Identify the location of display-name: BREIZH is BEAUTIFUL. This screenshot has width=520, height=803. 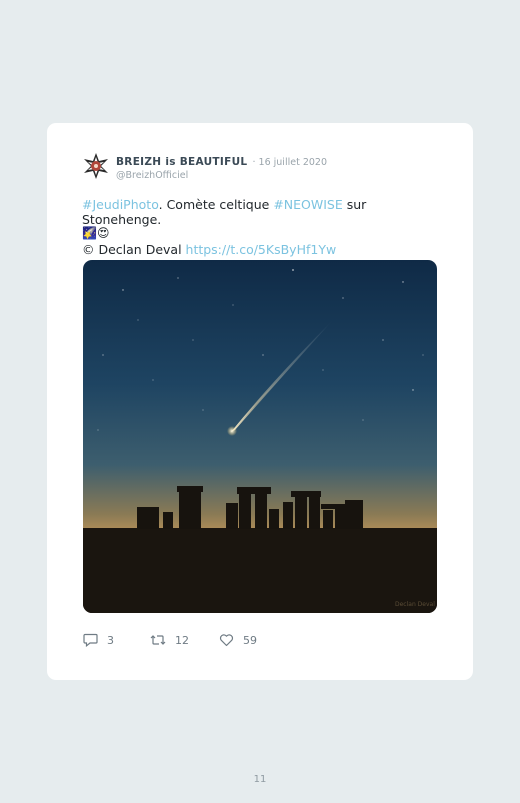
(181, 162).